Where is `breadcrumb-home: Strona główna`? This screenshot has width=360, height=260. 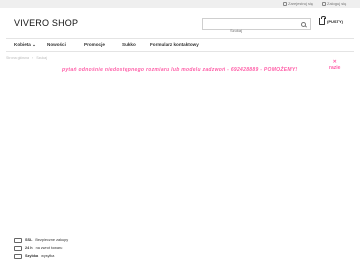 breadcrumb-home: Strona główna is located at coordinates (17, 58).